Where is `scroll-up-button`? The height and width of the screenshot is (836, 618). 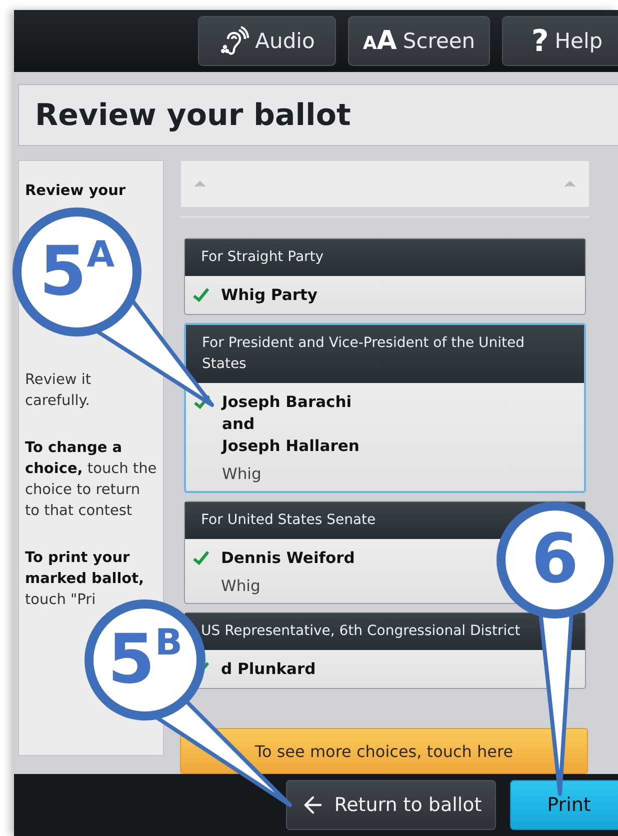 scroll-up-button is located at coordinates (385, 184).